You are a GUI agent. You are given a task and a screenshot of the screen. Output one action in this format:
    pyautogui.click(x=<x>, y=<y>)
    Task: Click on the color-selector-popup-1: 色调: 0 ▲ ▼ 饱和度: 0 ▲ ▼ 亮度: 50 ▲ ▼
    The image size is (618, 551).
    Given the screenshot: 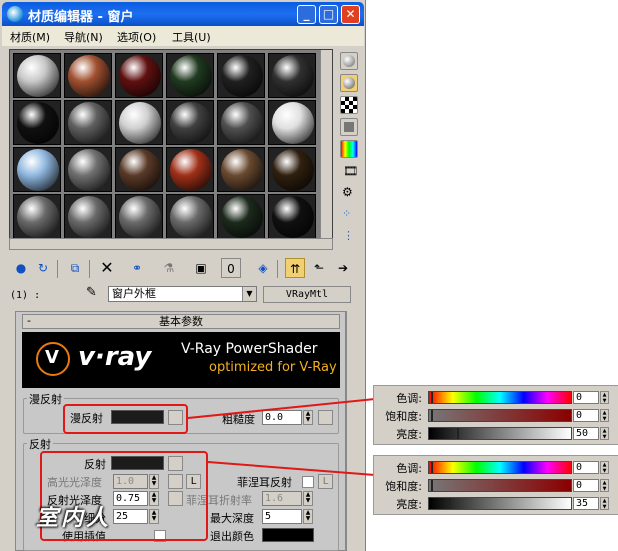 What is the action you would take?
    pyautogui.click(x=495, y=415)
    